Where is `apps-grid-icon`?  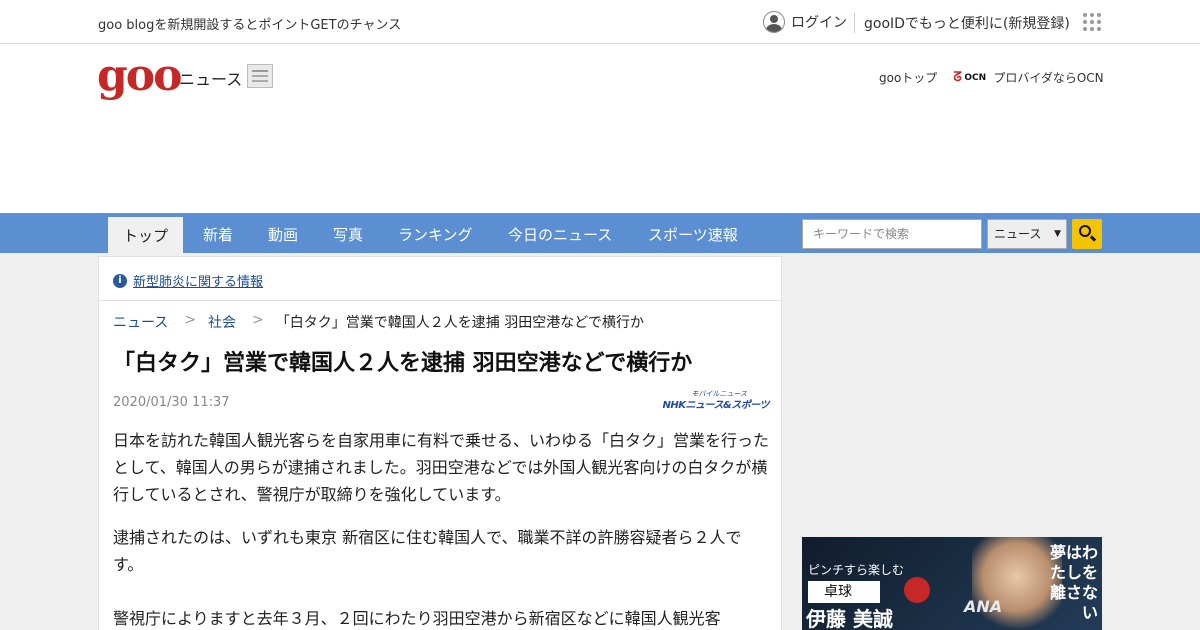
apps-grid-icon is located at coordinates (1092, 22).